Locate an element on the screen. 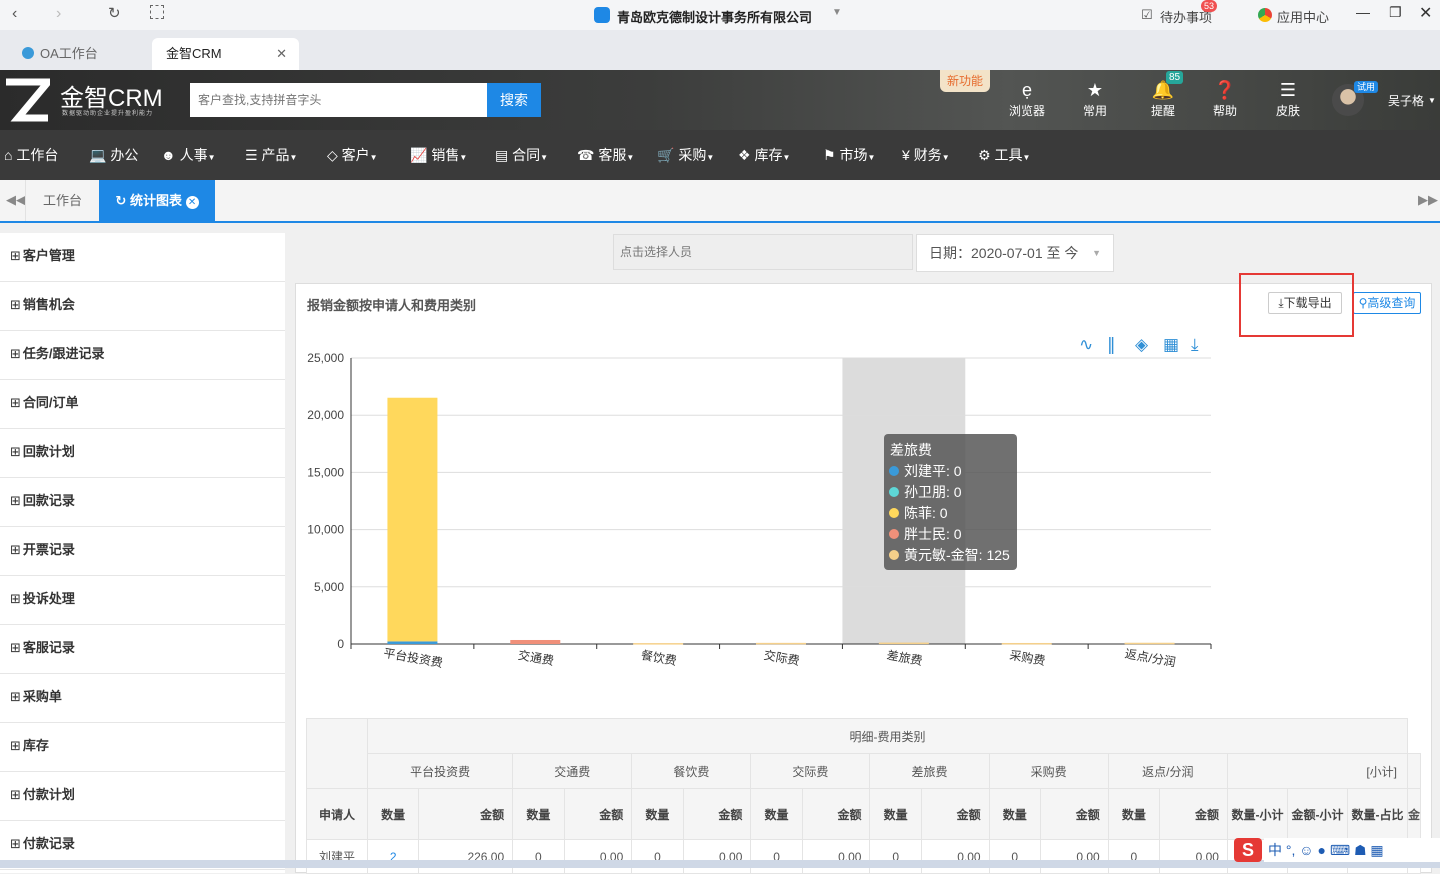  nav-item-finance: ¥ 财务▼ is located at coordinates (926, 155).